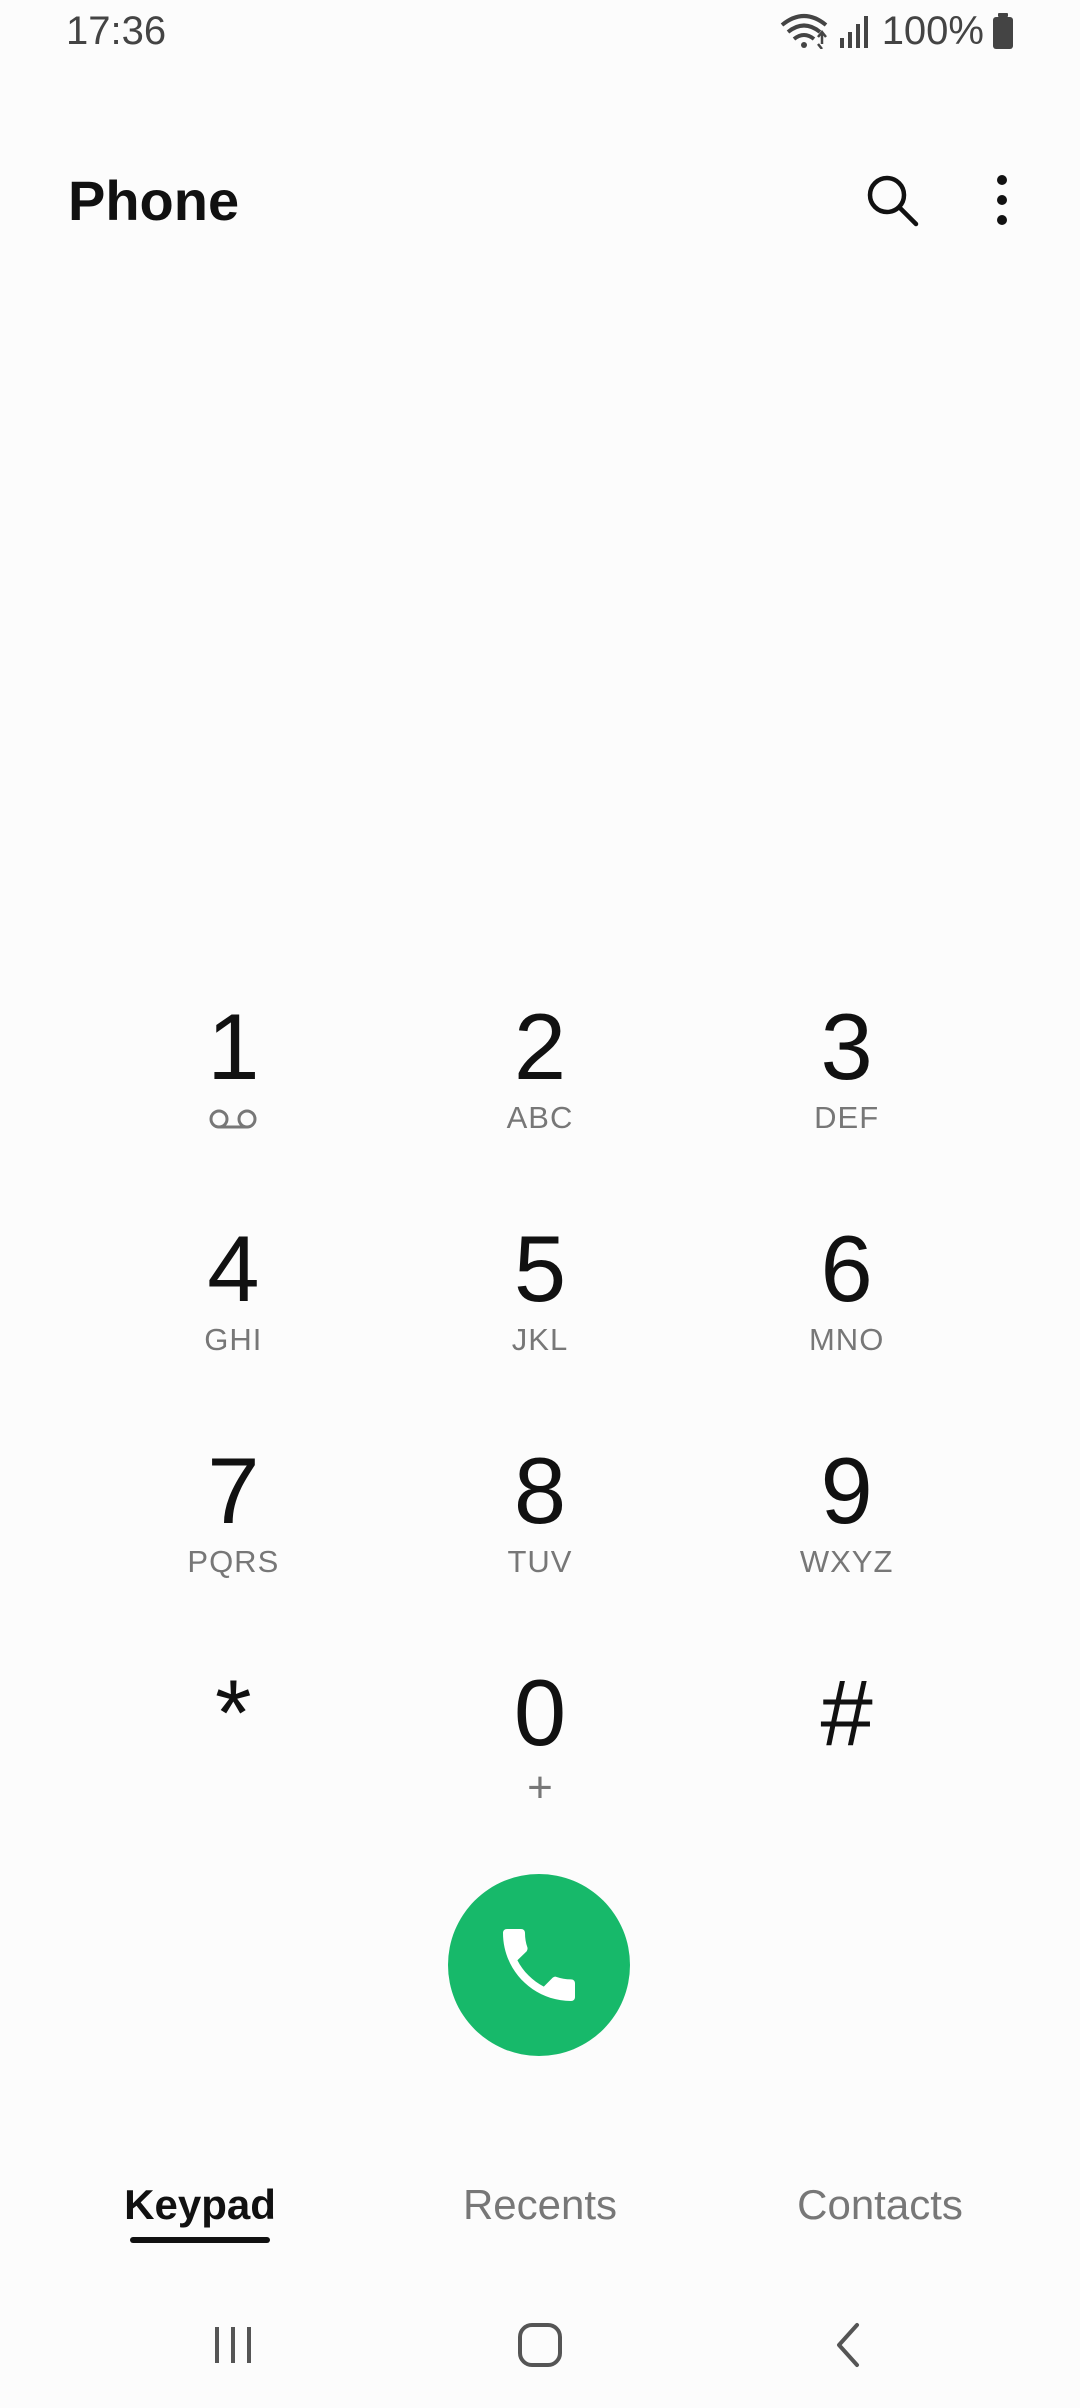 This screenshot has width=1080, height=2408. I want to click on key-digit: 9, so click(846, 1490).